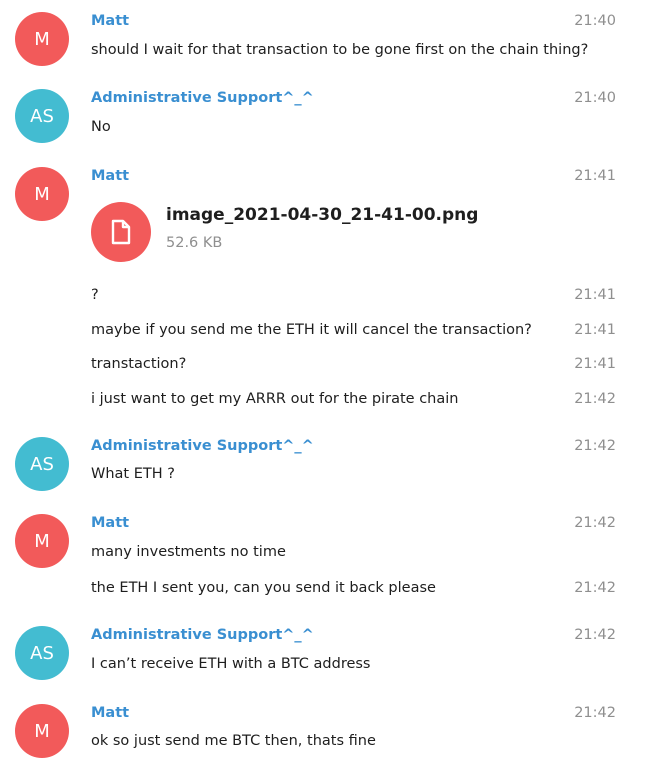 Image resolution: width=651 pixels, height=777 pixels. Describe the element at coordinates (322, 215) in the screenshot. I see `file-name: image_2021-04-30_21-41-00.png` at that location.